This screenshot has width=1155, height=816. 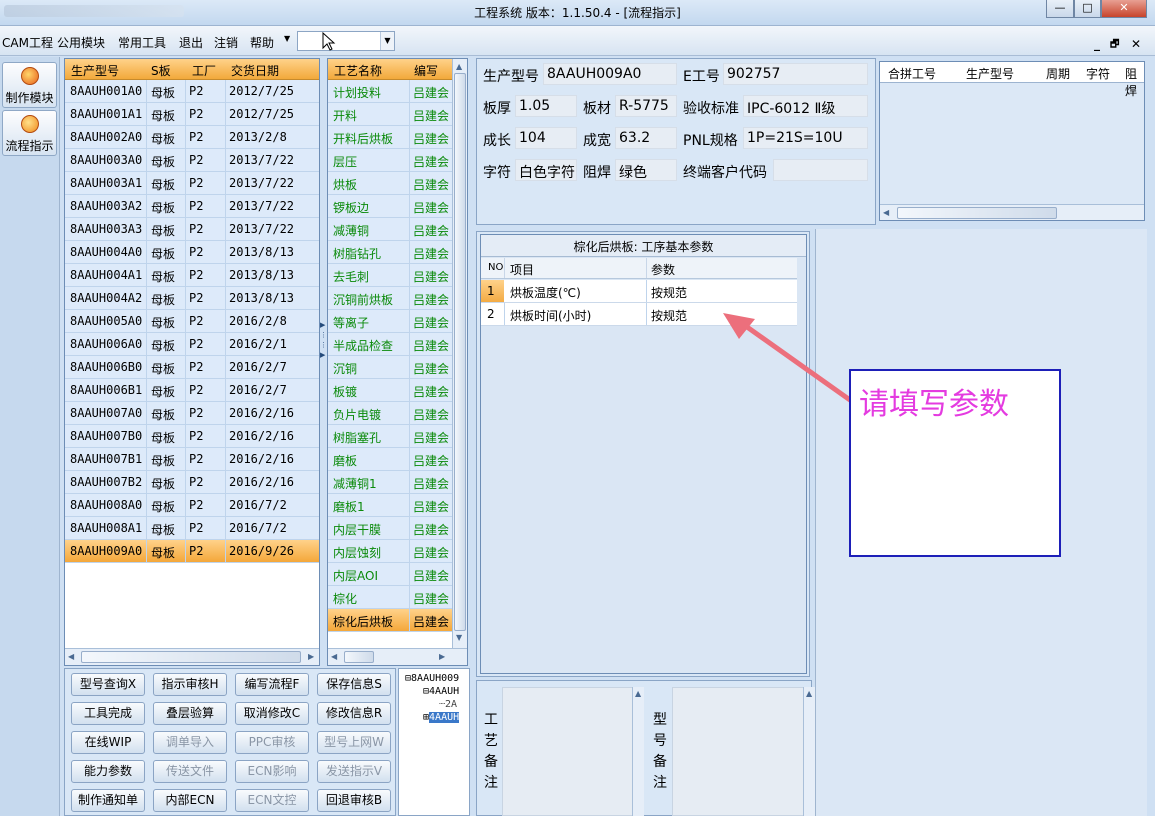 What do you see at coordinates (323, 340) in the screenshot?
I see `splitter-grip: ▶ ⋮ ⋮ ▶` at bounding box center [323, 340].